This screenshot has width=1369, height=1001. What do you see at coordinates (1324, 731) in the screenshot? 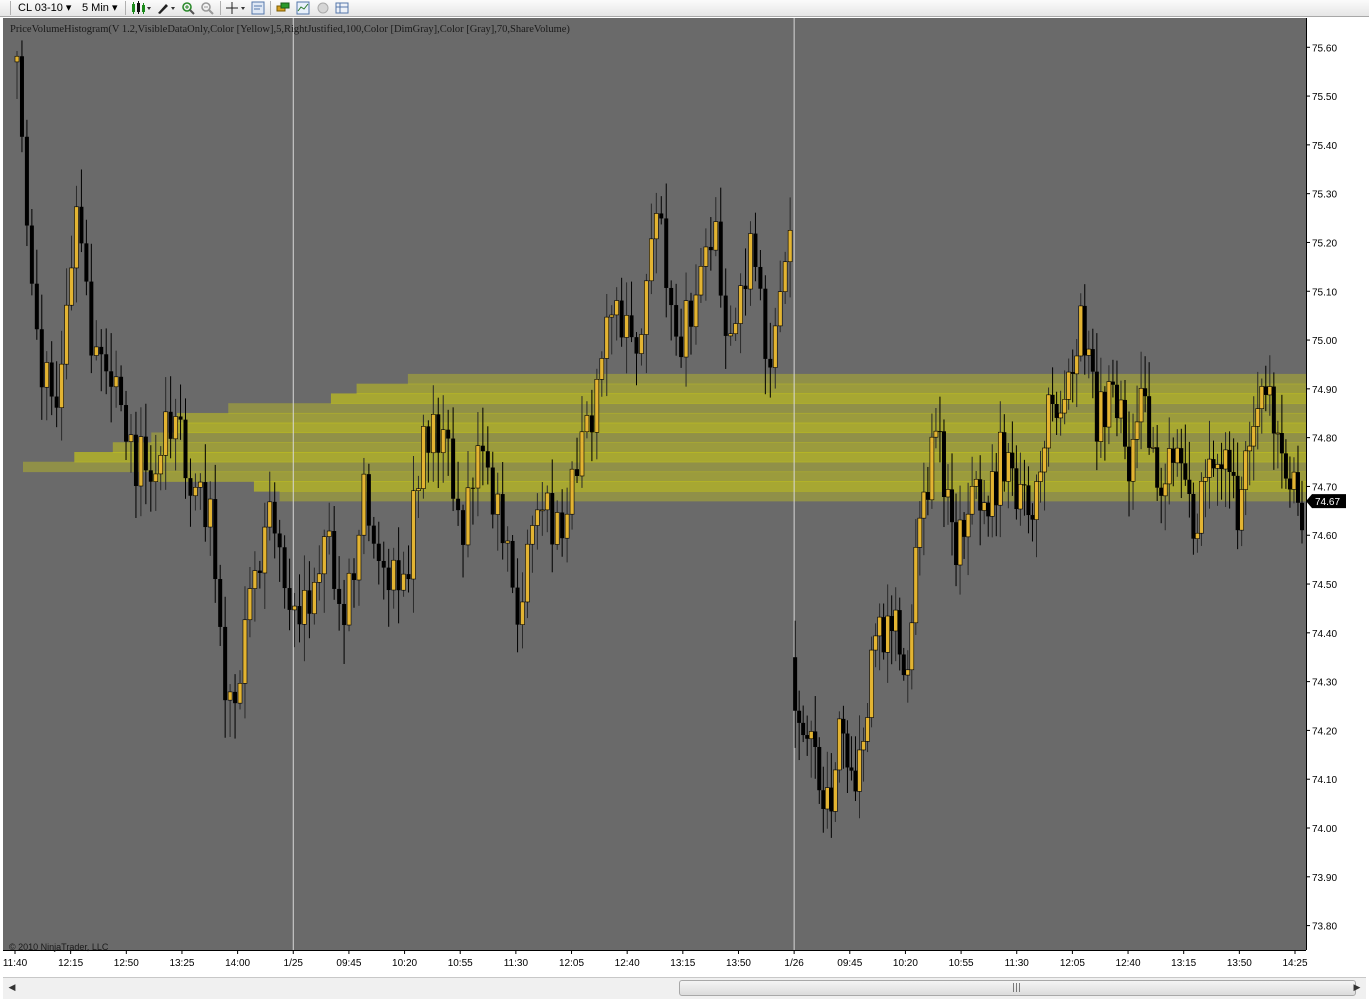
I see `price-tick-label: 74.20` at bounding box center [1324, 731].